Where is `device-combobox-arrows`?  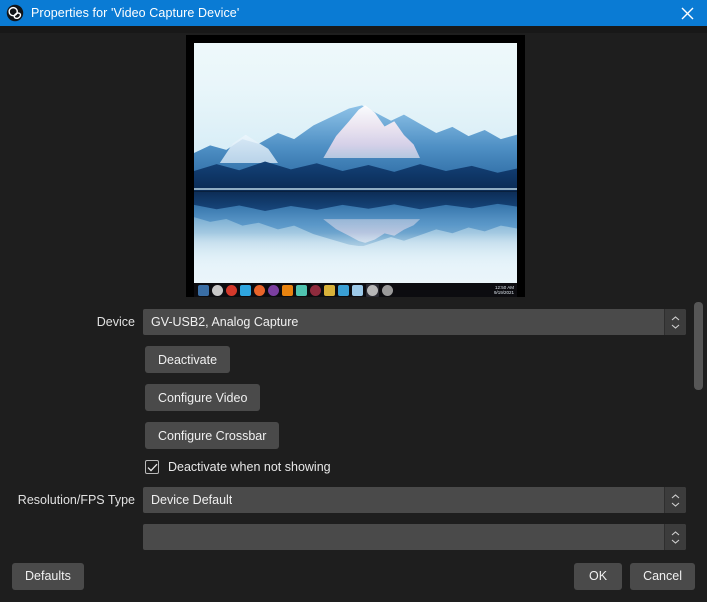 device-combobox-arrows is located at coordinates (675, 322).